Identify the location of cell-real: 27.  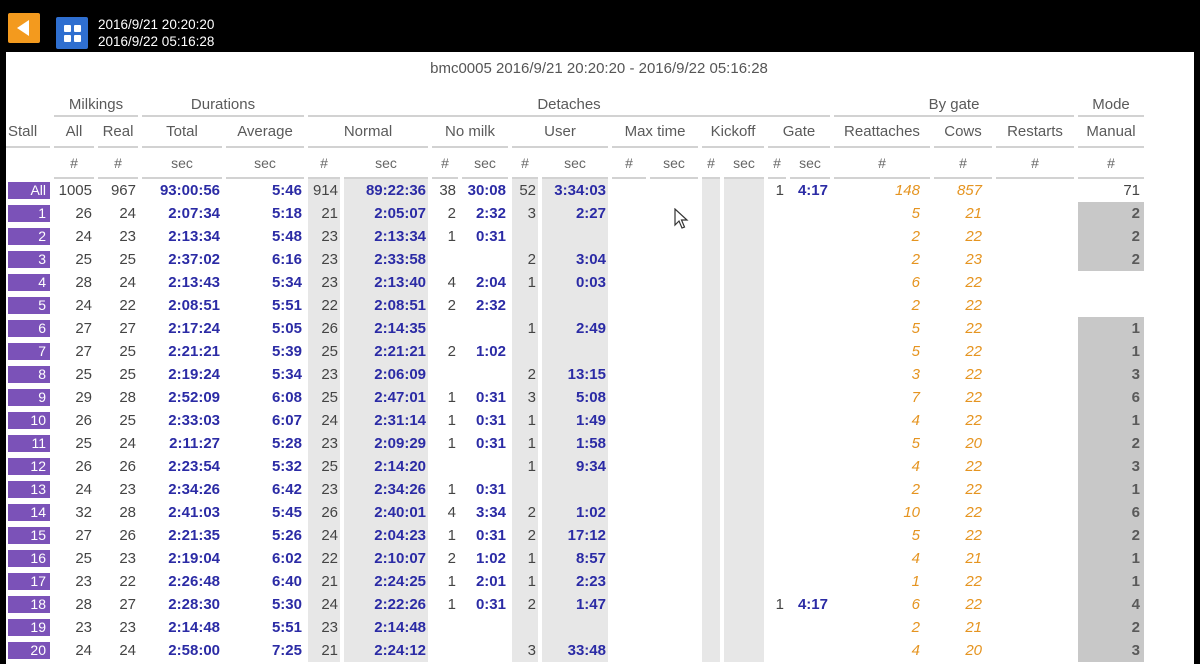
(127, 604).